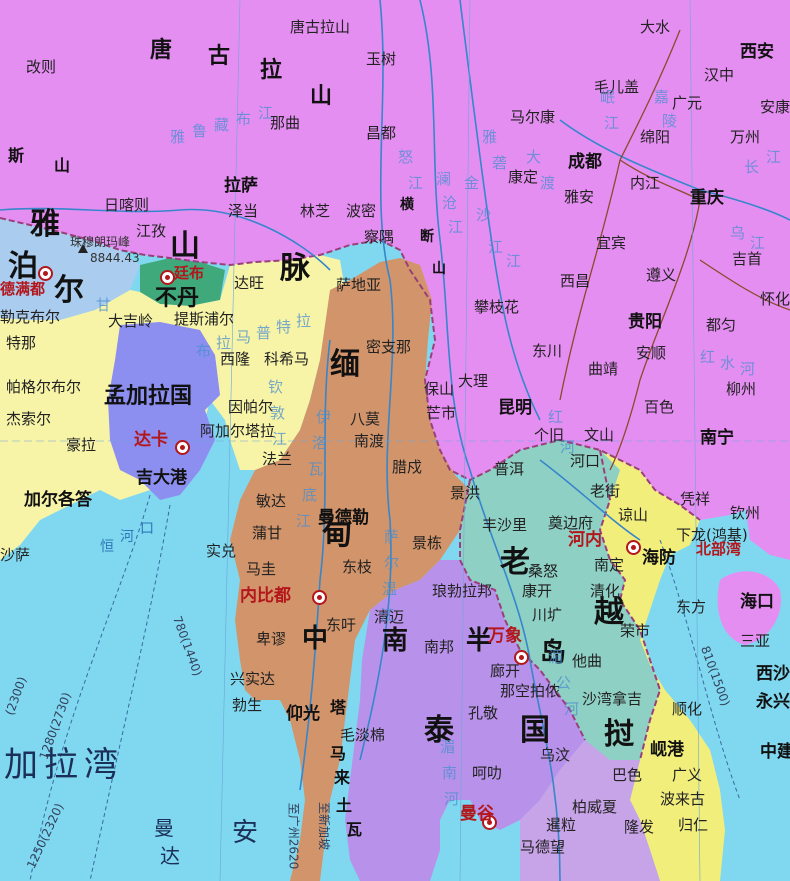  I want to click on city-zunyi: 遵义, so click(661, 275).